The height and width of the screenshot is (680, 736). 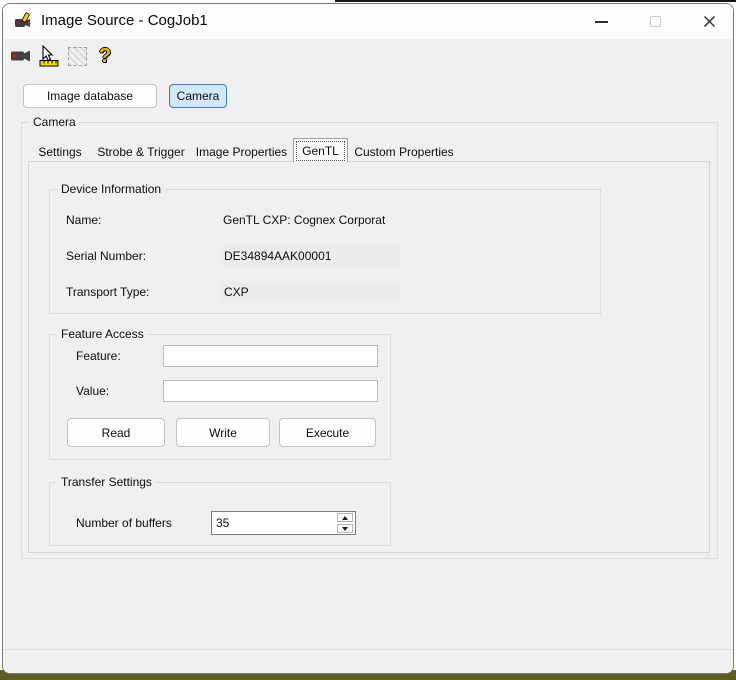 What do you see at coordinates (278, 256) in the screenshot?
I see `serial-number-text: DE34894AAK00001` at bounding box center [278, 256].